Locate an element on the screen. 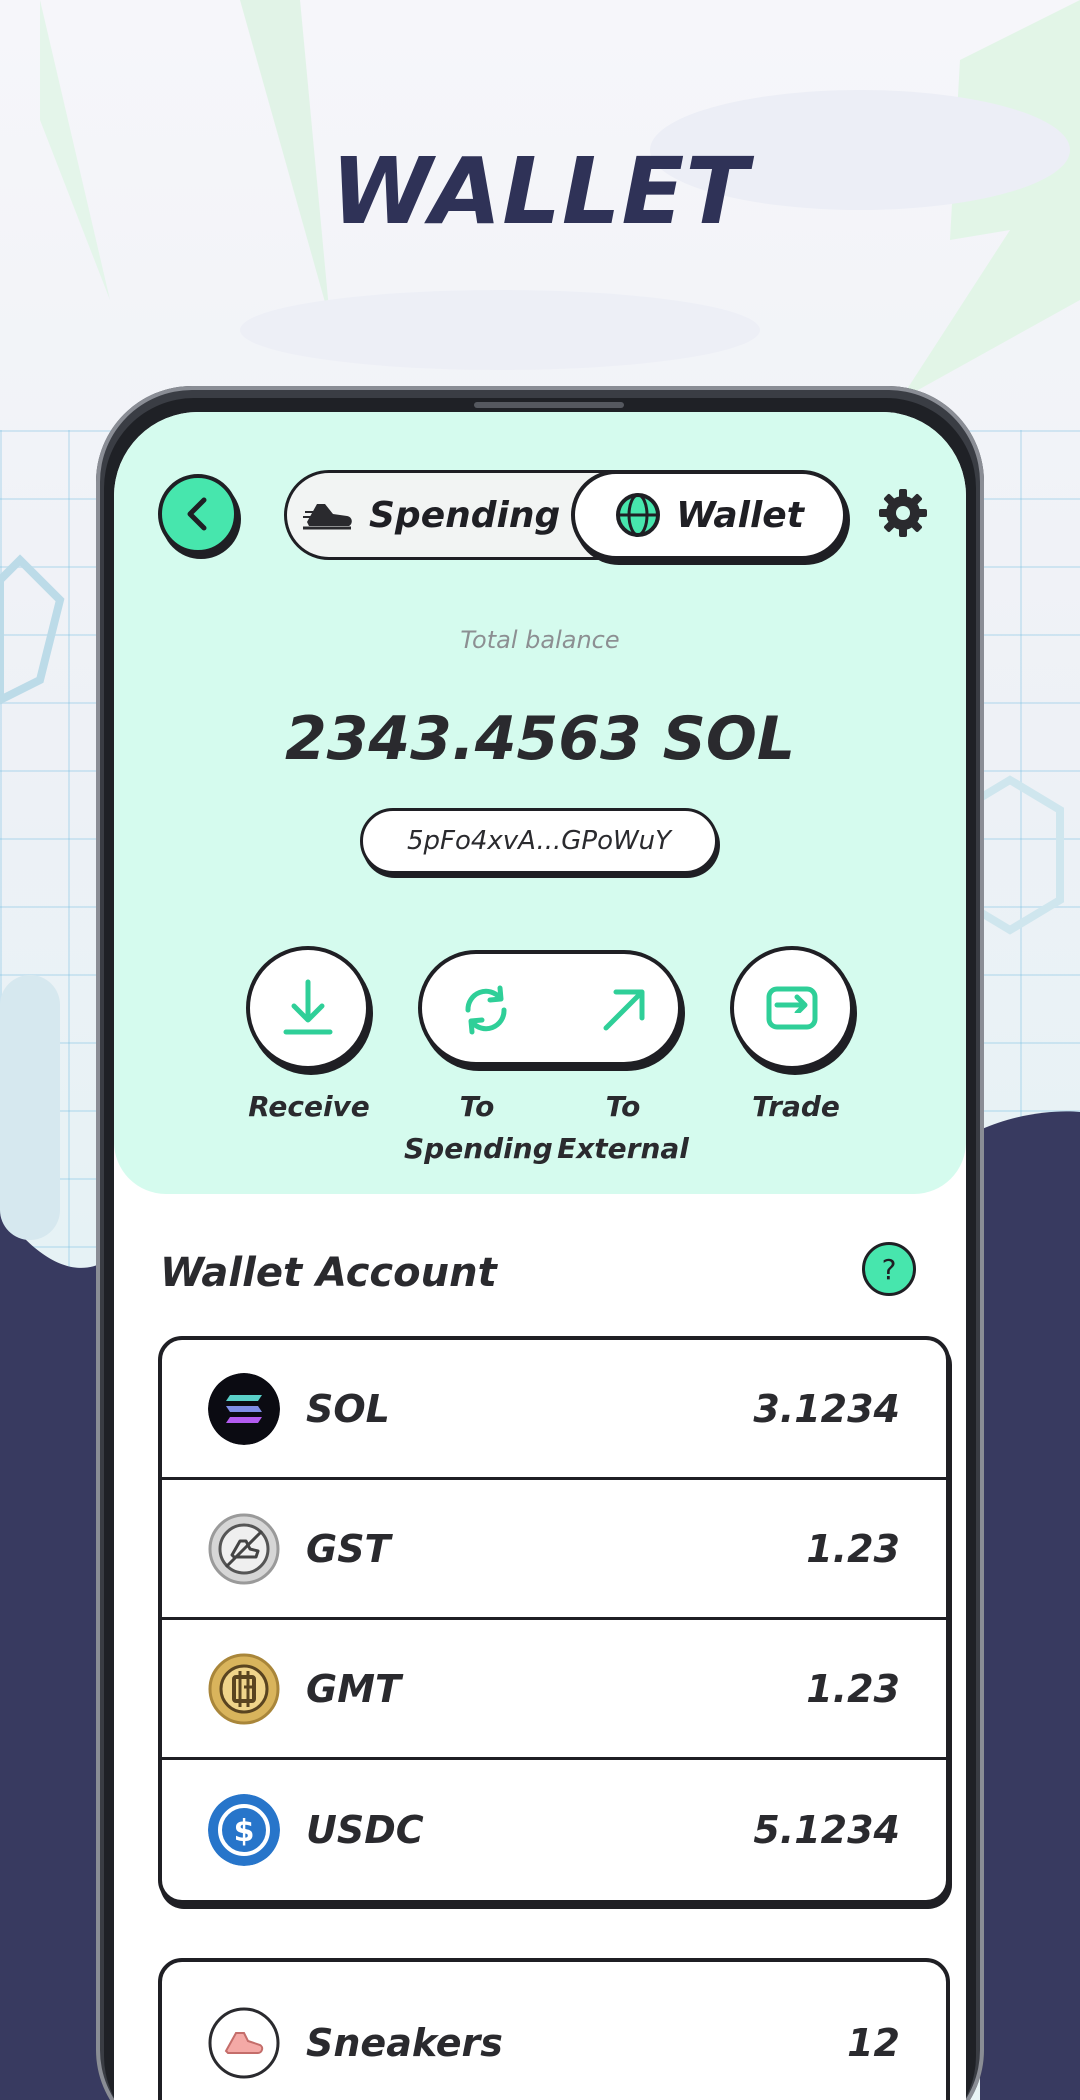 Image resolution: width=1080 pixels, height=2100 pixels. receive-label: Receive is located at coordinates (309, 1107).